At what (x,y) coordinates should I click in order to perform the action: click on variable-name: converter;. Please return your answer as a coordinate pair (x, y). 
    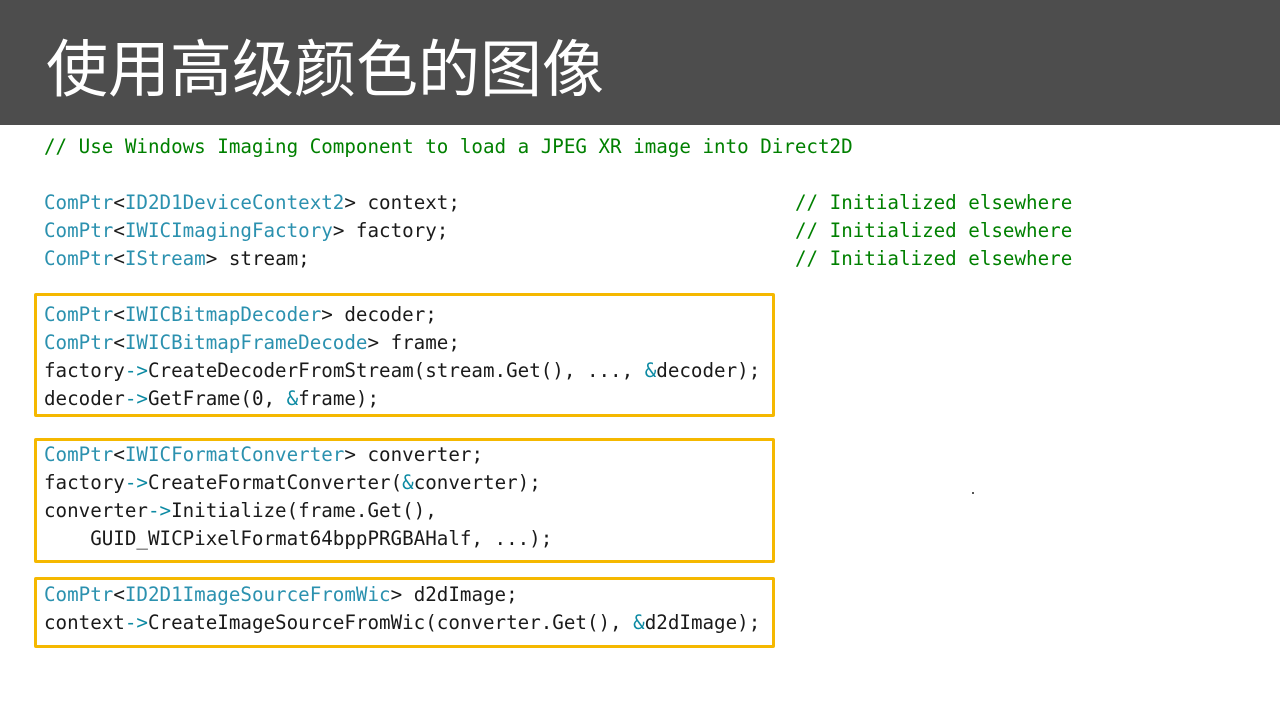
    Looking at the image, I should click on (419, 454).